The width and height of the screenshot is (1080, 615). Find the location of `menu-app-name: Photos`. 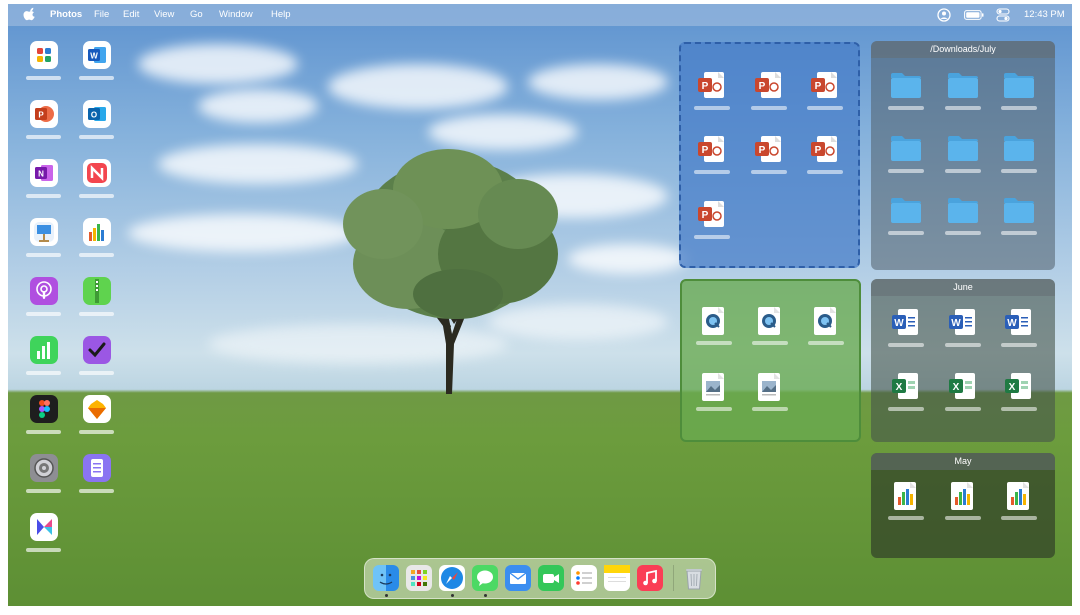

menu-app-name: Photos is located at coordinates (66, 14).